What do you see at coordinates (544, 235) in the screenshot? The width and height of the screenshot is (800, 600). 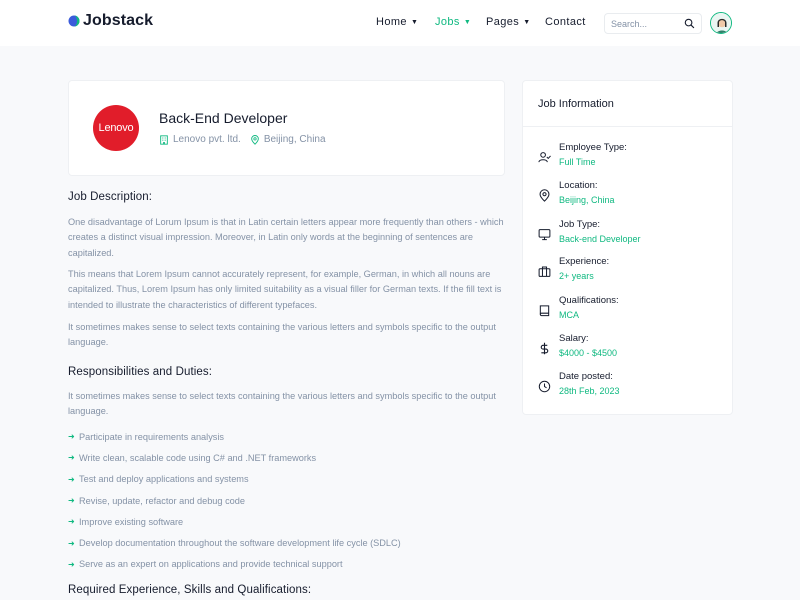 I see `monitor-icon` at bounding box center [544, 235].